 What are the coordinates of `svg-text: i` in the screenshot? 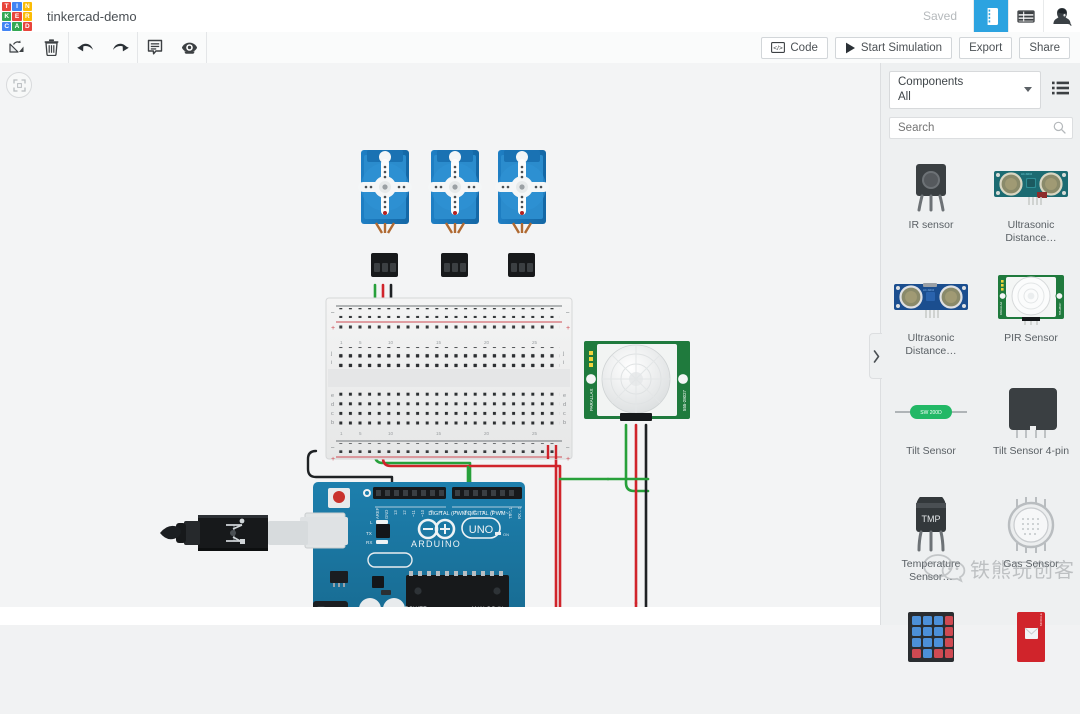 It's located at (563, 363).